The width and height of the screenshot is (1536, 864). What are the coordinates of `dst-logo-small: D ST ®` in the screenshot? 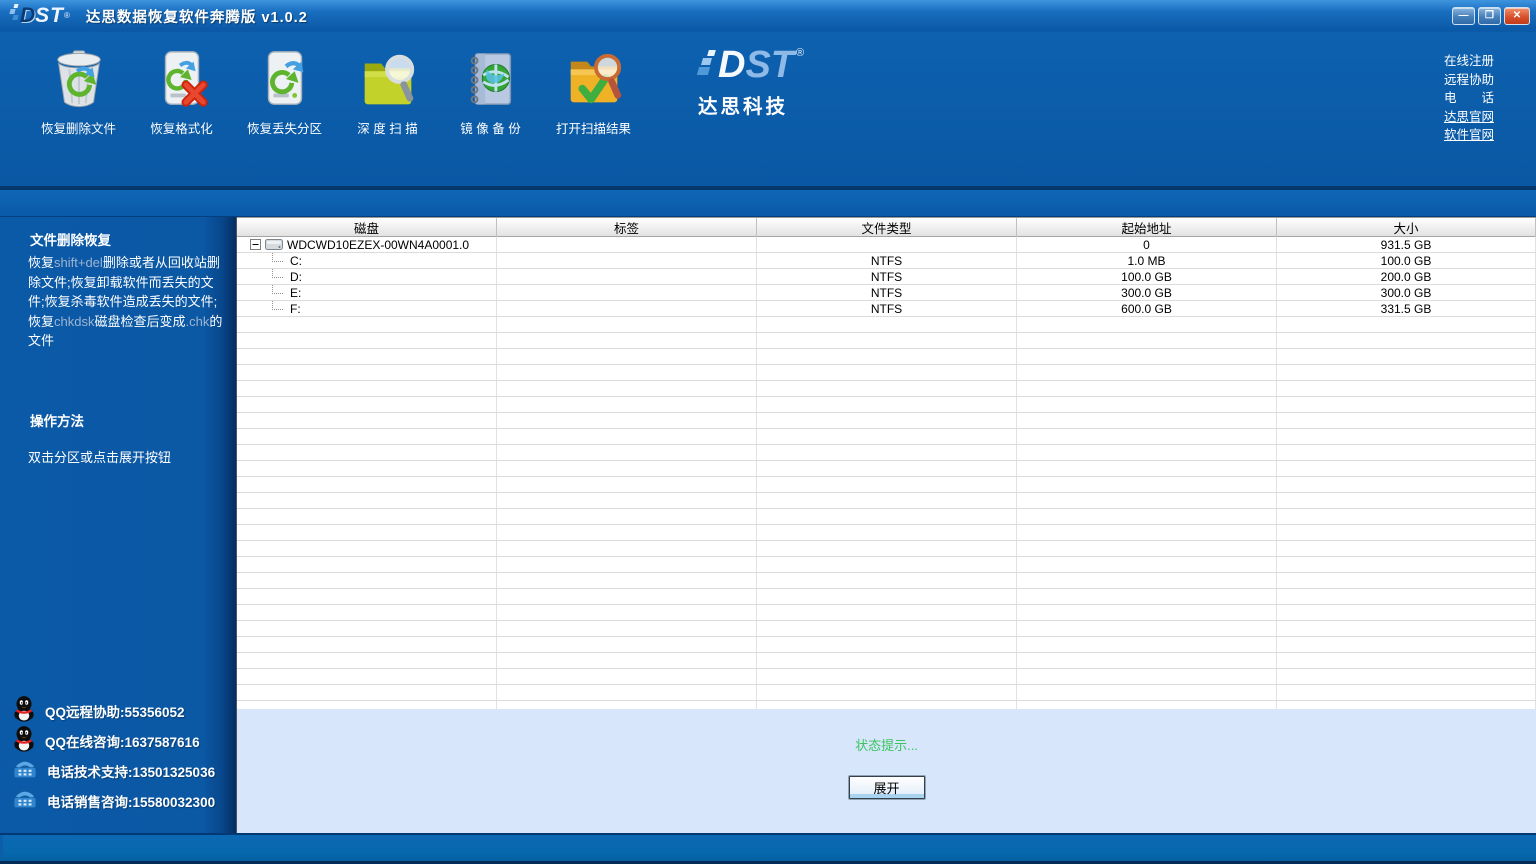 It's located at (39, 15).